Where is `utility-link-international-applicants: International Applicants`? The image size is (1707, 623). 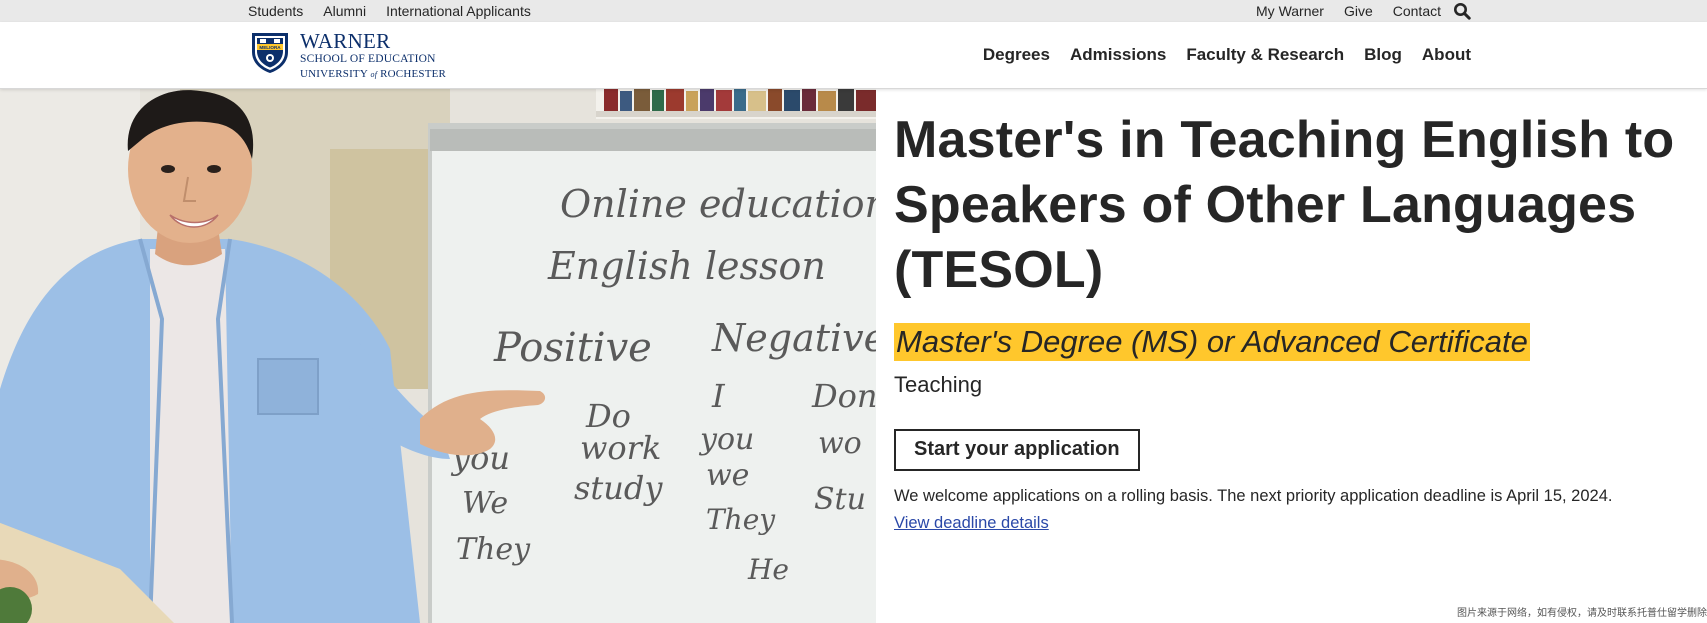
utility-link-international-applicants: International Applicants is located at coordinates (458, 11).